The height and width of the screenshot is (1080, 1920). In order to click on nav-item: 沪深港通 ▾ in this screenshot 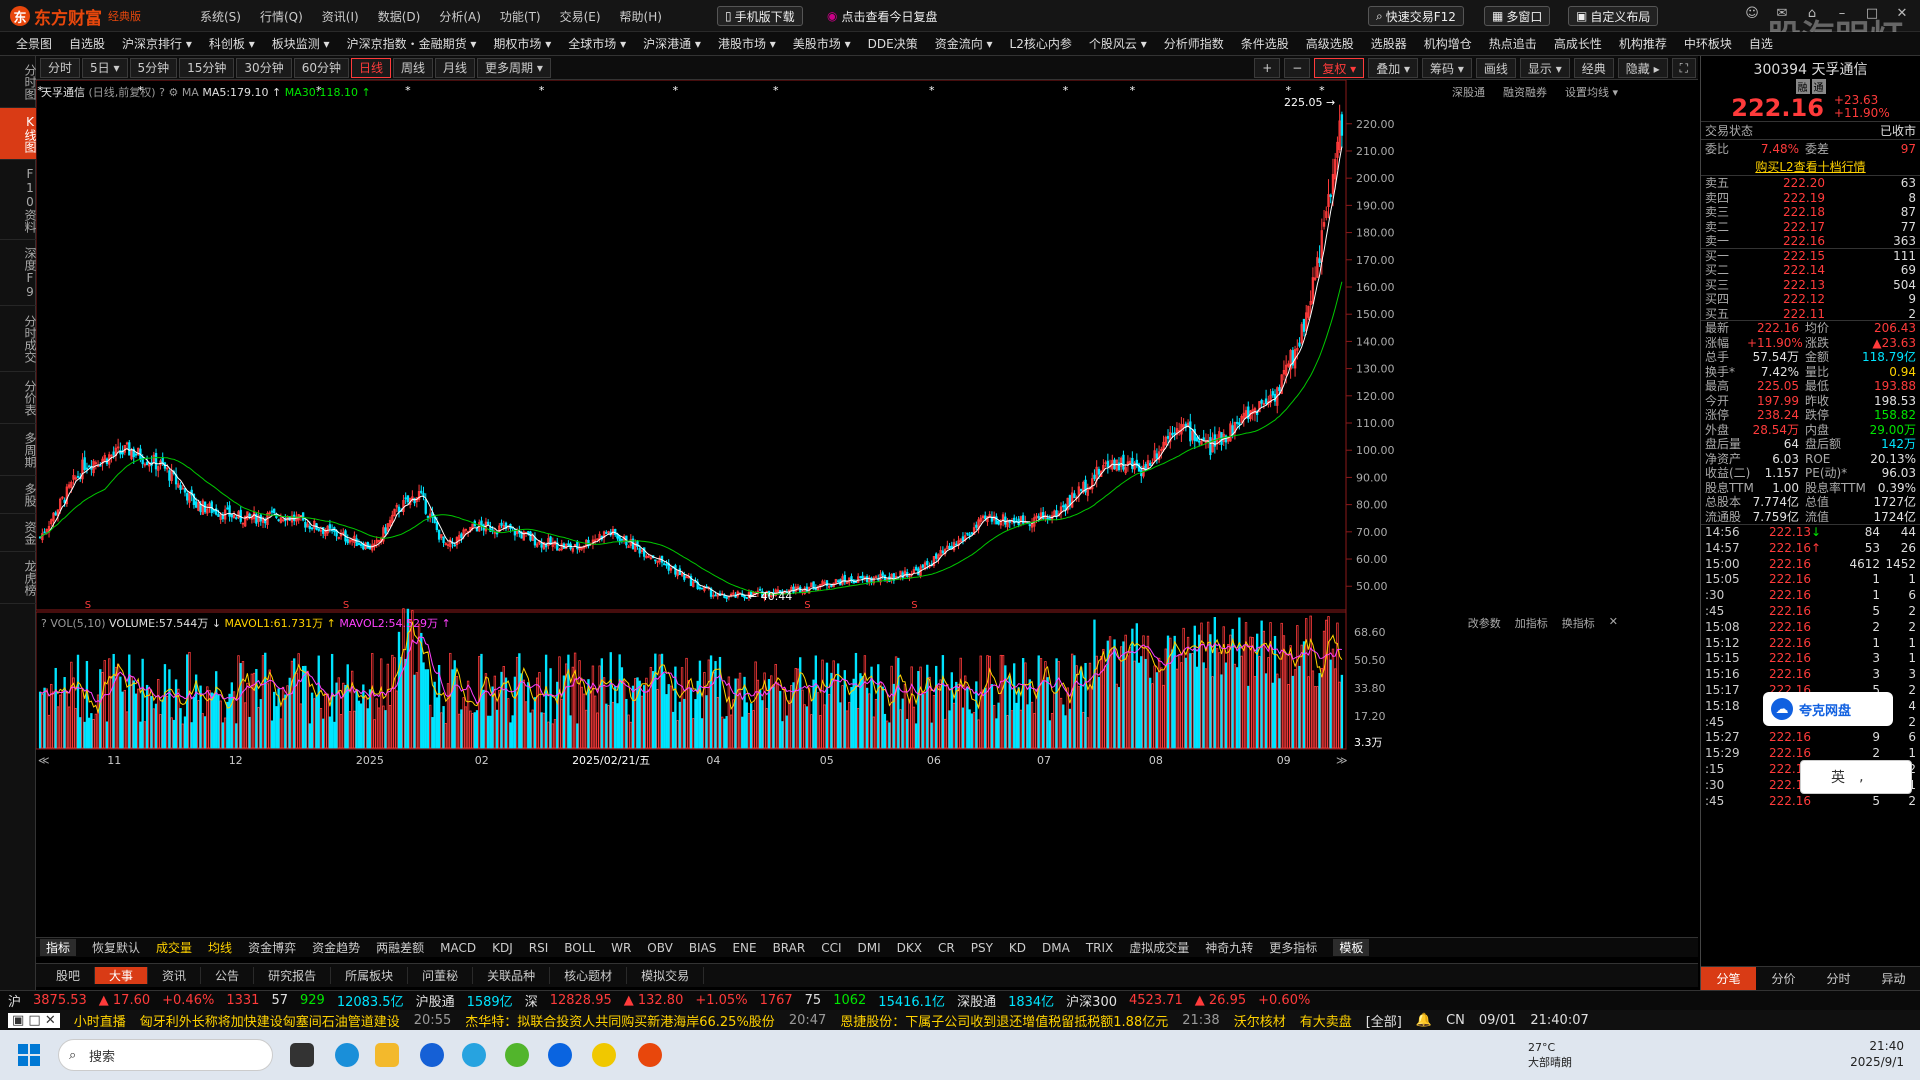, I will do `click(672, 43)`.